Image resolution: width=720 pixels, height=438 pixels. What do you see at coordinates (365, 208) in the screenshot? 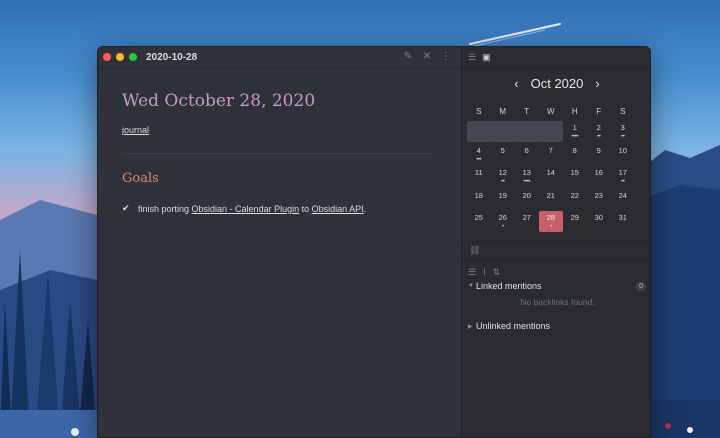
I see `task-text-suffix: .` at bounding box center [365, 208].